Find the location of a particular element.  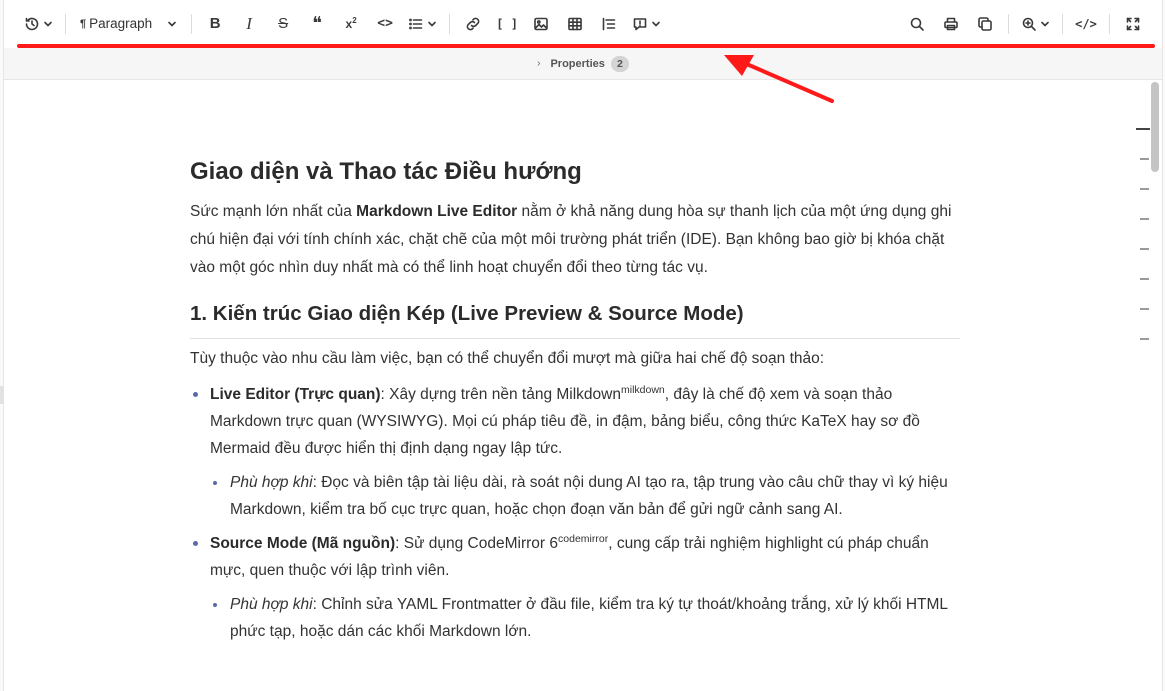

strikethrough-icon: S is located at coordinates (283, 23).